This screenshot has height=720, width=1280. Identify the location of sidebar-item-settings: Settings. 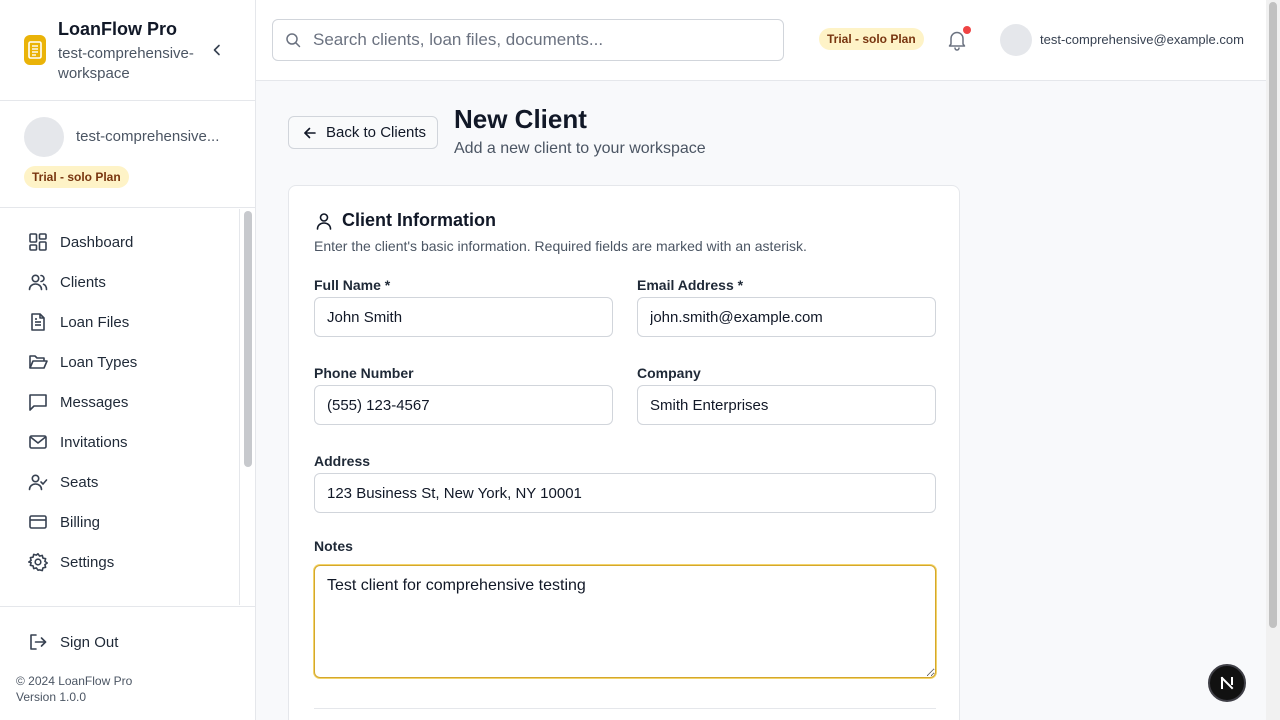
(121, 562).